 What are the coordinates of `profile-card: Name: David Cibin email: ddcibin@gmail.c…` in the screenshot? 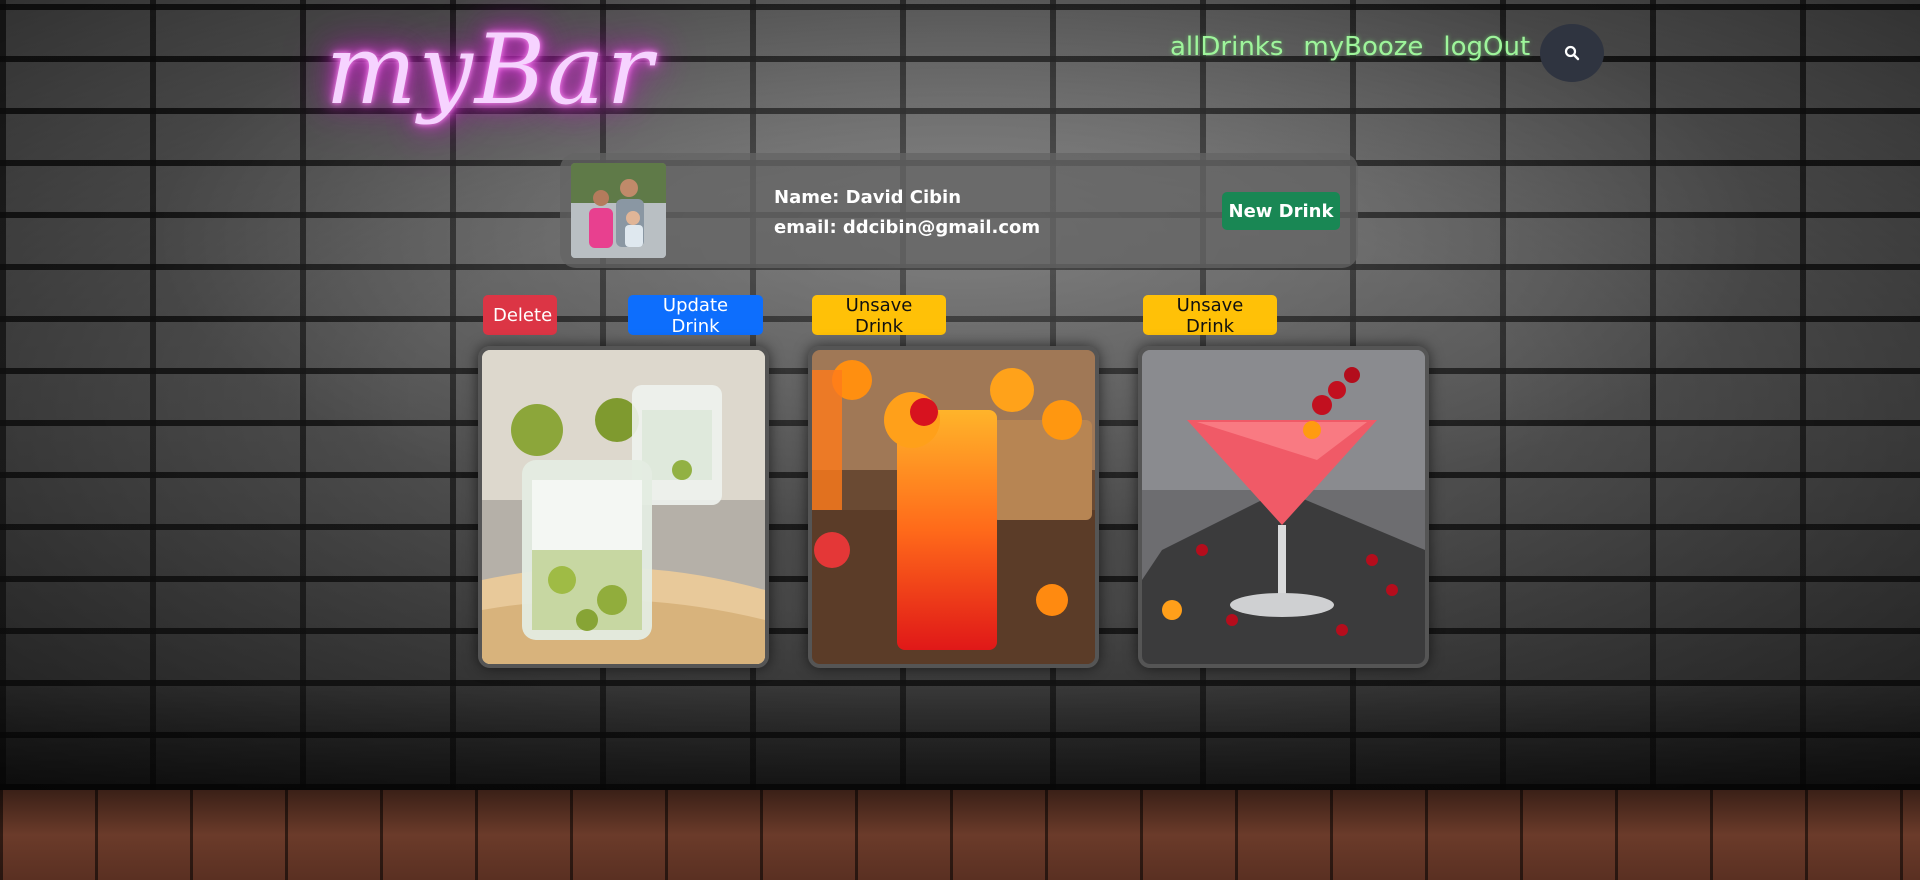 It's located at (959, 210).